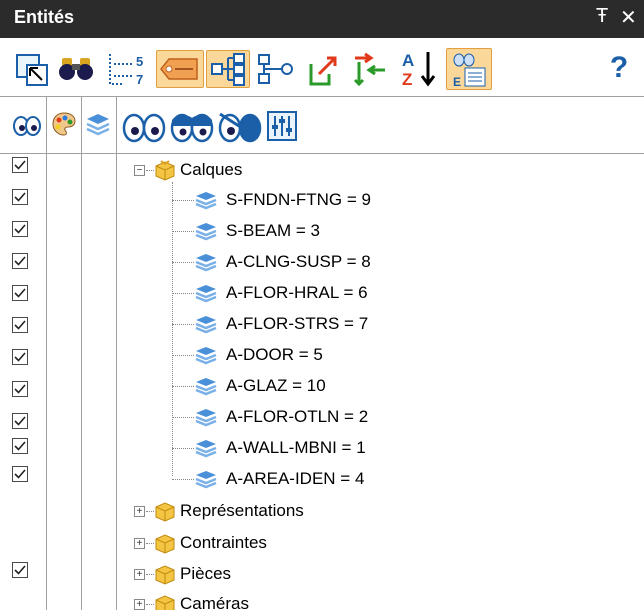  What do you see at coordinates (240, 126) in the screenshot?
I see `invert-visibility-tool` at bounding box center [240, 126].